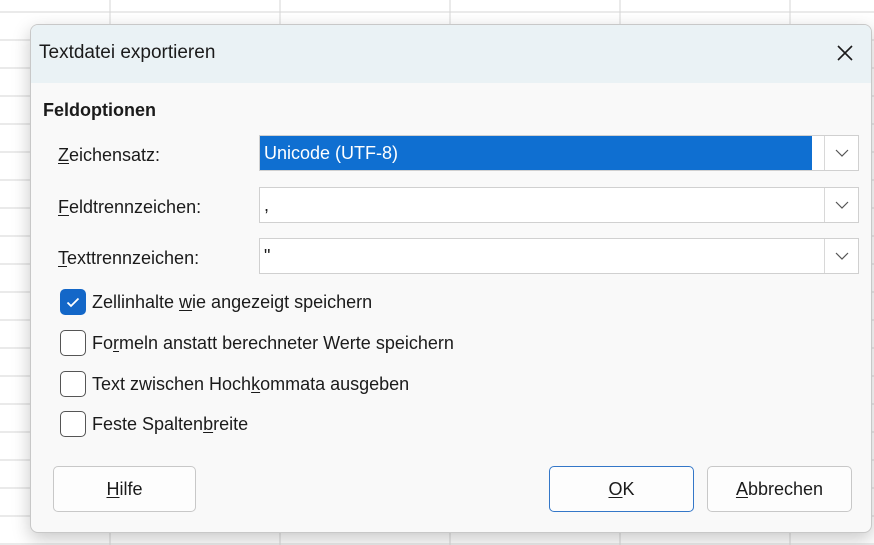  I want to click on fixed-width-label: Feste Spaltenbreite, so click(170, 423).